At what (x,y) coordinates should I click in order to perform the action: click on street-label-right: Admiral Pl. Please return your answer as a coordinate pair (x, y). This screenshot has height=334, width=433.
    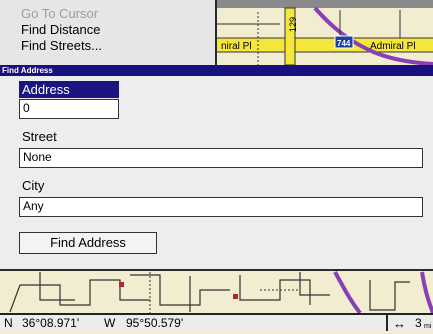
    Looking at the image, I should click on (393, 46).